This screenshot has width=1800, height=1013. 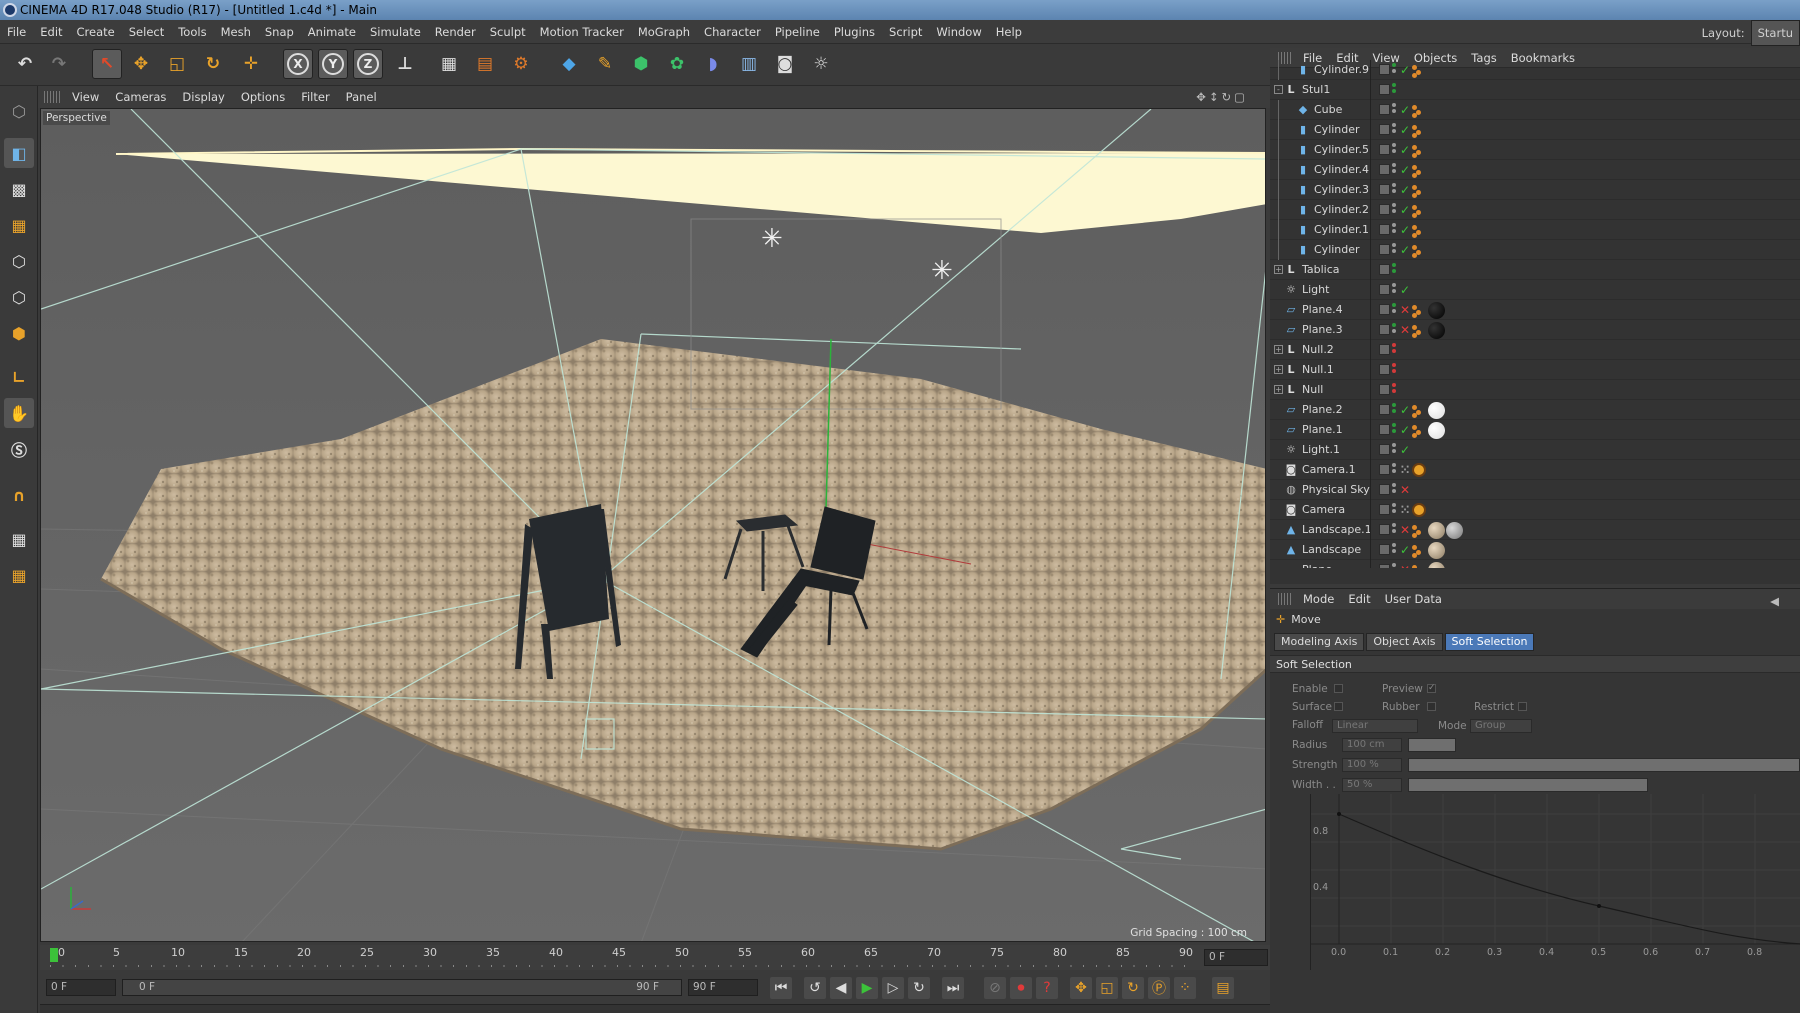 I want to click on viewport-menu-filter: Filter, so click(x=315, y=97).